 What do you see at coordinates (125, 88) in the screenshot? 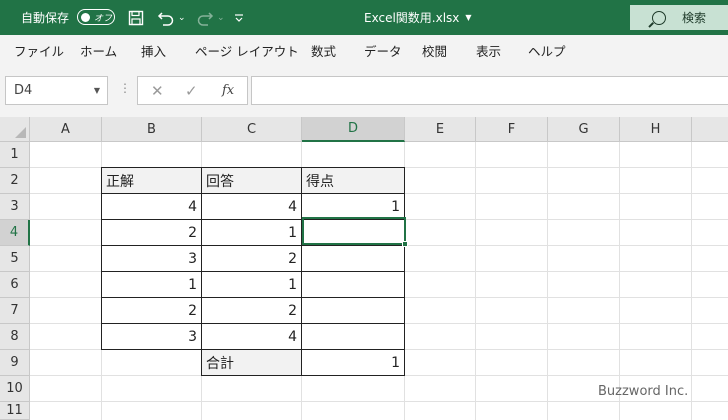
I see `formula-bar-grip-icon: ⋮` at bounding box center [125, 88].